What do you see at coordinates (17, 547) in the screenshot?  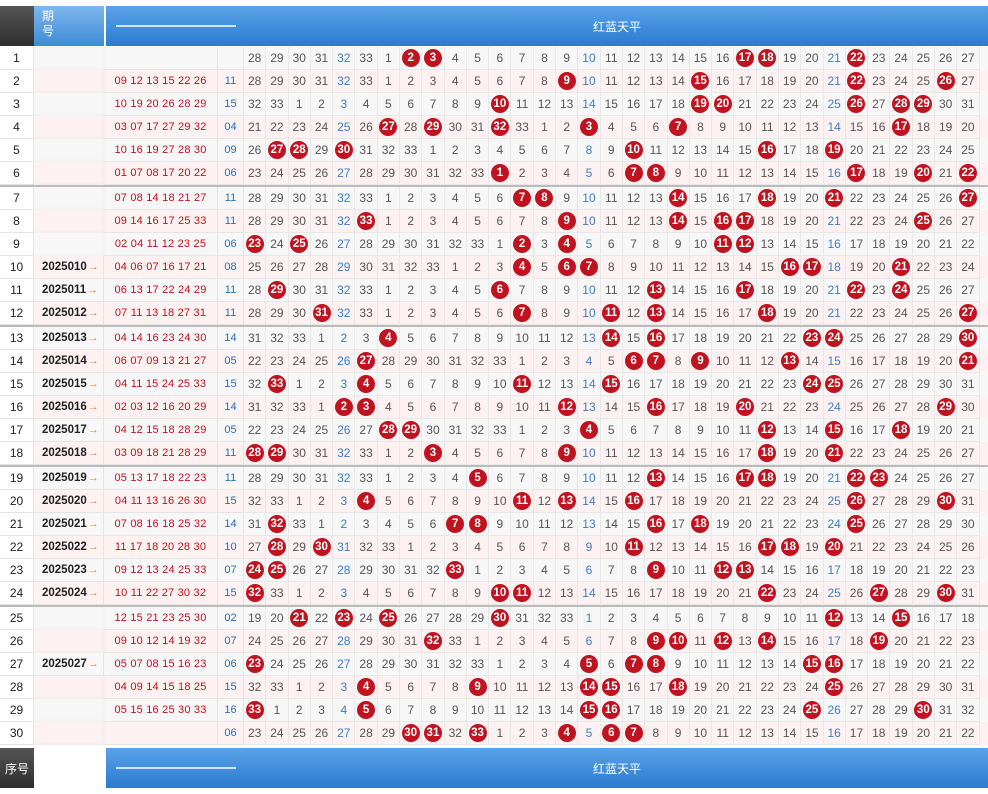 I see `row-index: 22` at bounding box center [17, 547].